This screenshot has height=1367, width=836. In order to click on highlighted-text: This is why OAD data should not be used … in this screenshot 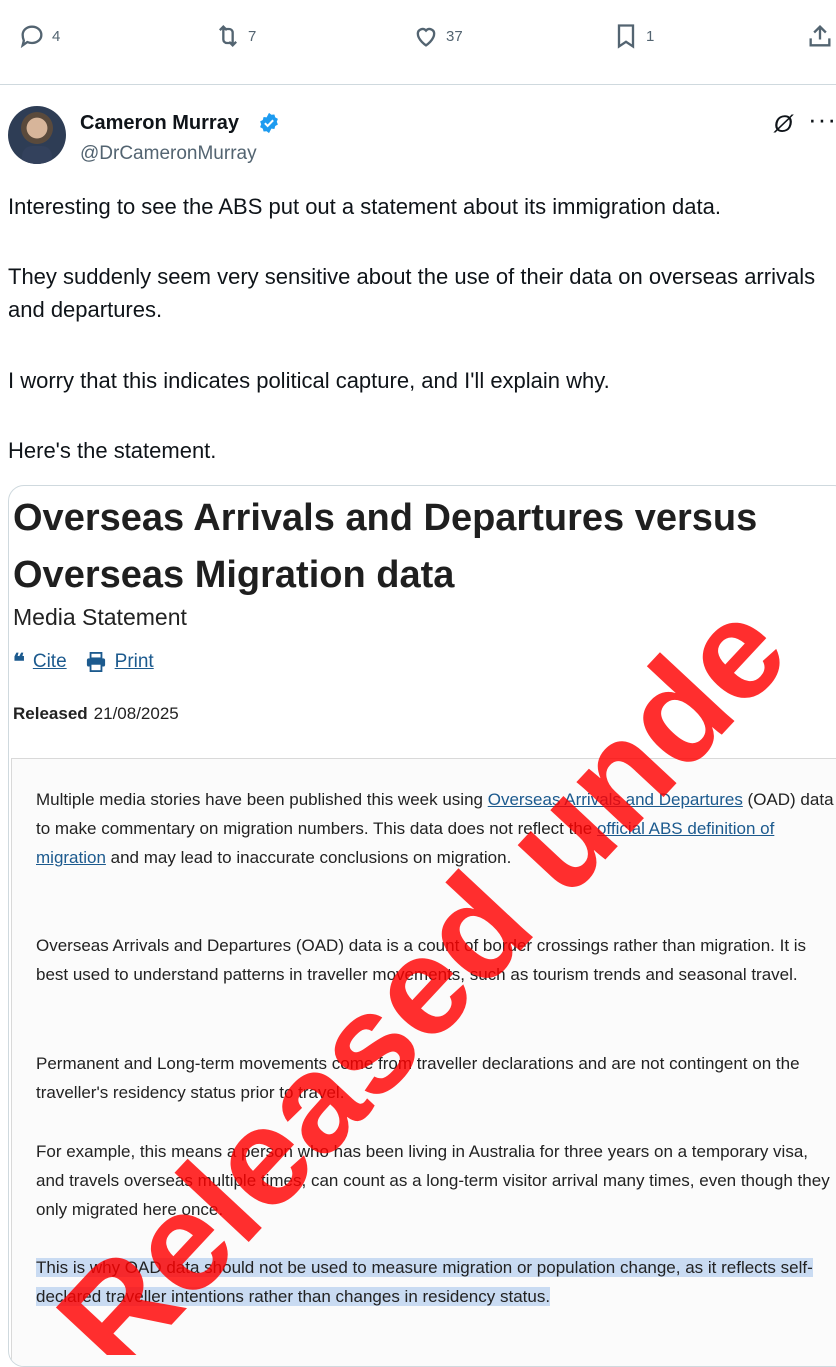, I will do `click(424, 1282)`.